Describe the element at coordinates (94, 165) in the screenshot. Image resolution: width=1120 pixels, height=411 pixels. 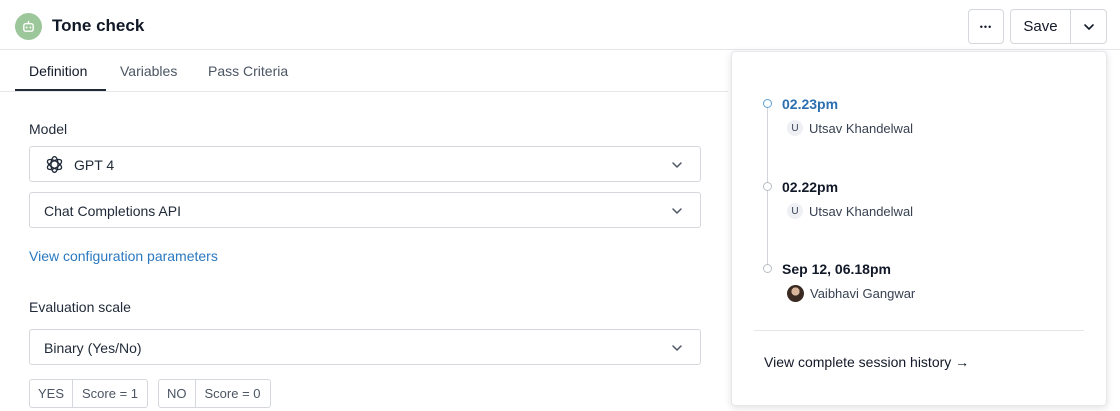
I see `model-value: GPT 4` at that location.